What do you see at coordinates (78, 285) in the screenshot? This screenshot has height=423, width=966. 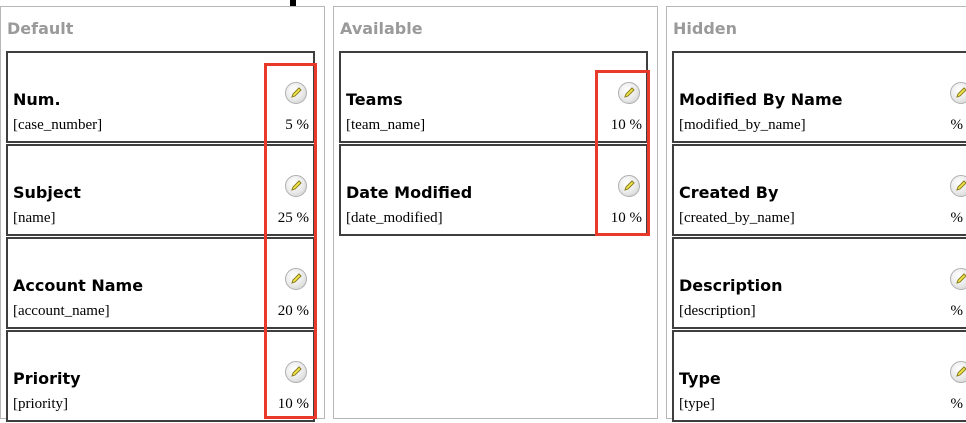 I see `field-title: Account Name` at bounding box center [78, 285].